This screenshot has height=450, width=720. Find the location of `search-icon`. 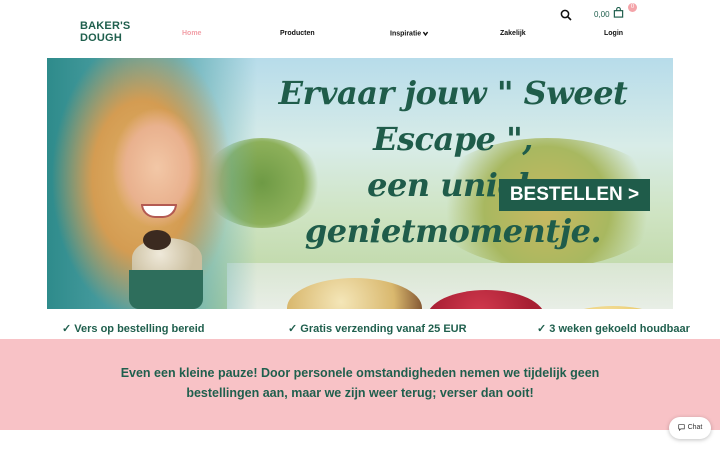

search-icon is located at coordinates (566, 15).